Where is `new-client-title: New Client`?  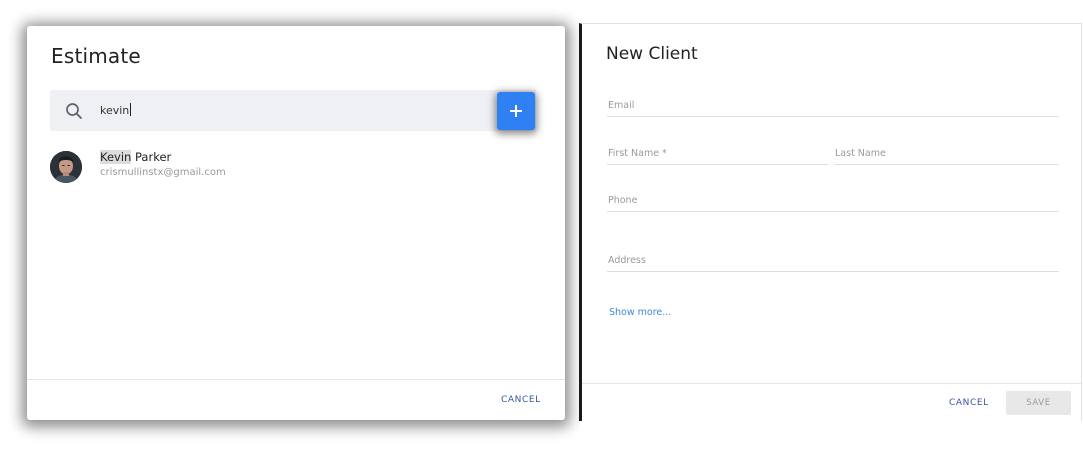
new-client-title: New Client is located at coordinates (652, 54).